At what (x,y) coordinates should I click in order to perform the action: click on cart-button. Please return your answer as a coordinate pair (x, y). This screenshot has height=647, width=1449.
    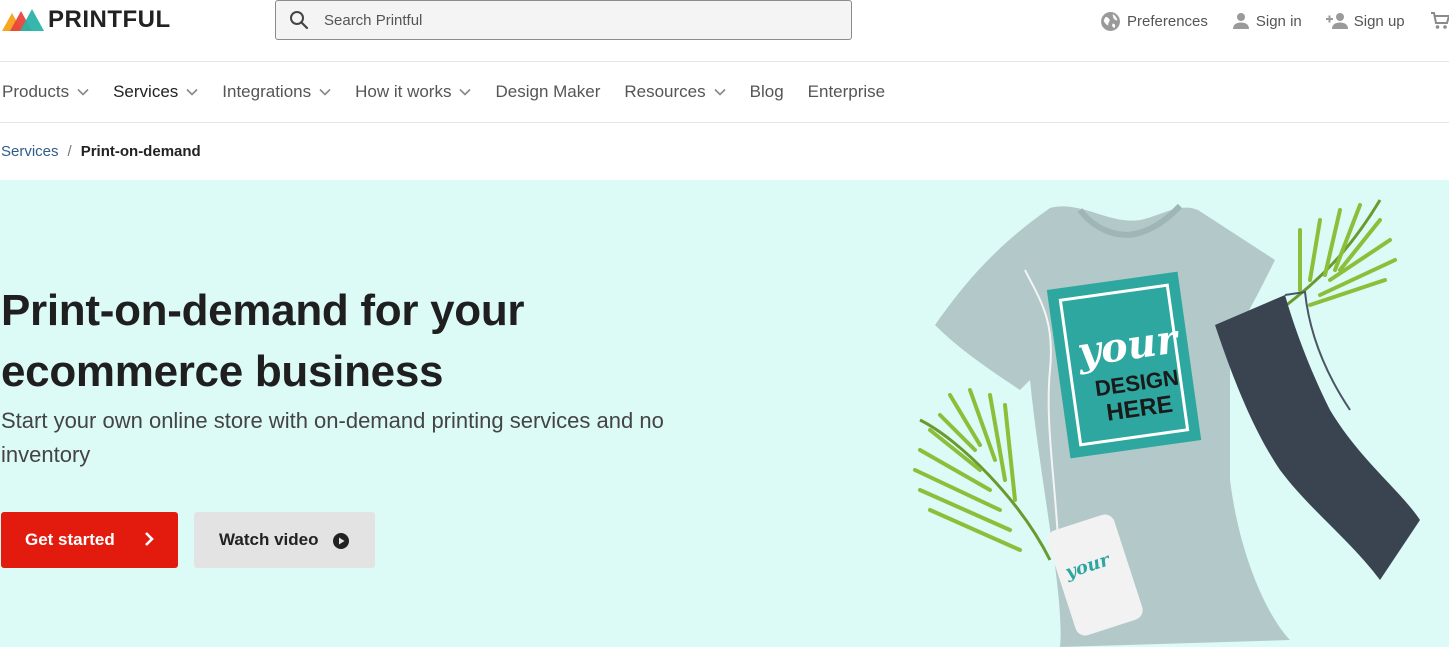
    Looking at the image, I should click on (1440, 23).